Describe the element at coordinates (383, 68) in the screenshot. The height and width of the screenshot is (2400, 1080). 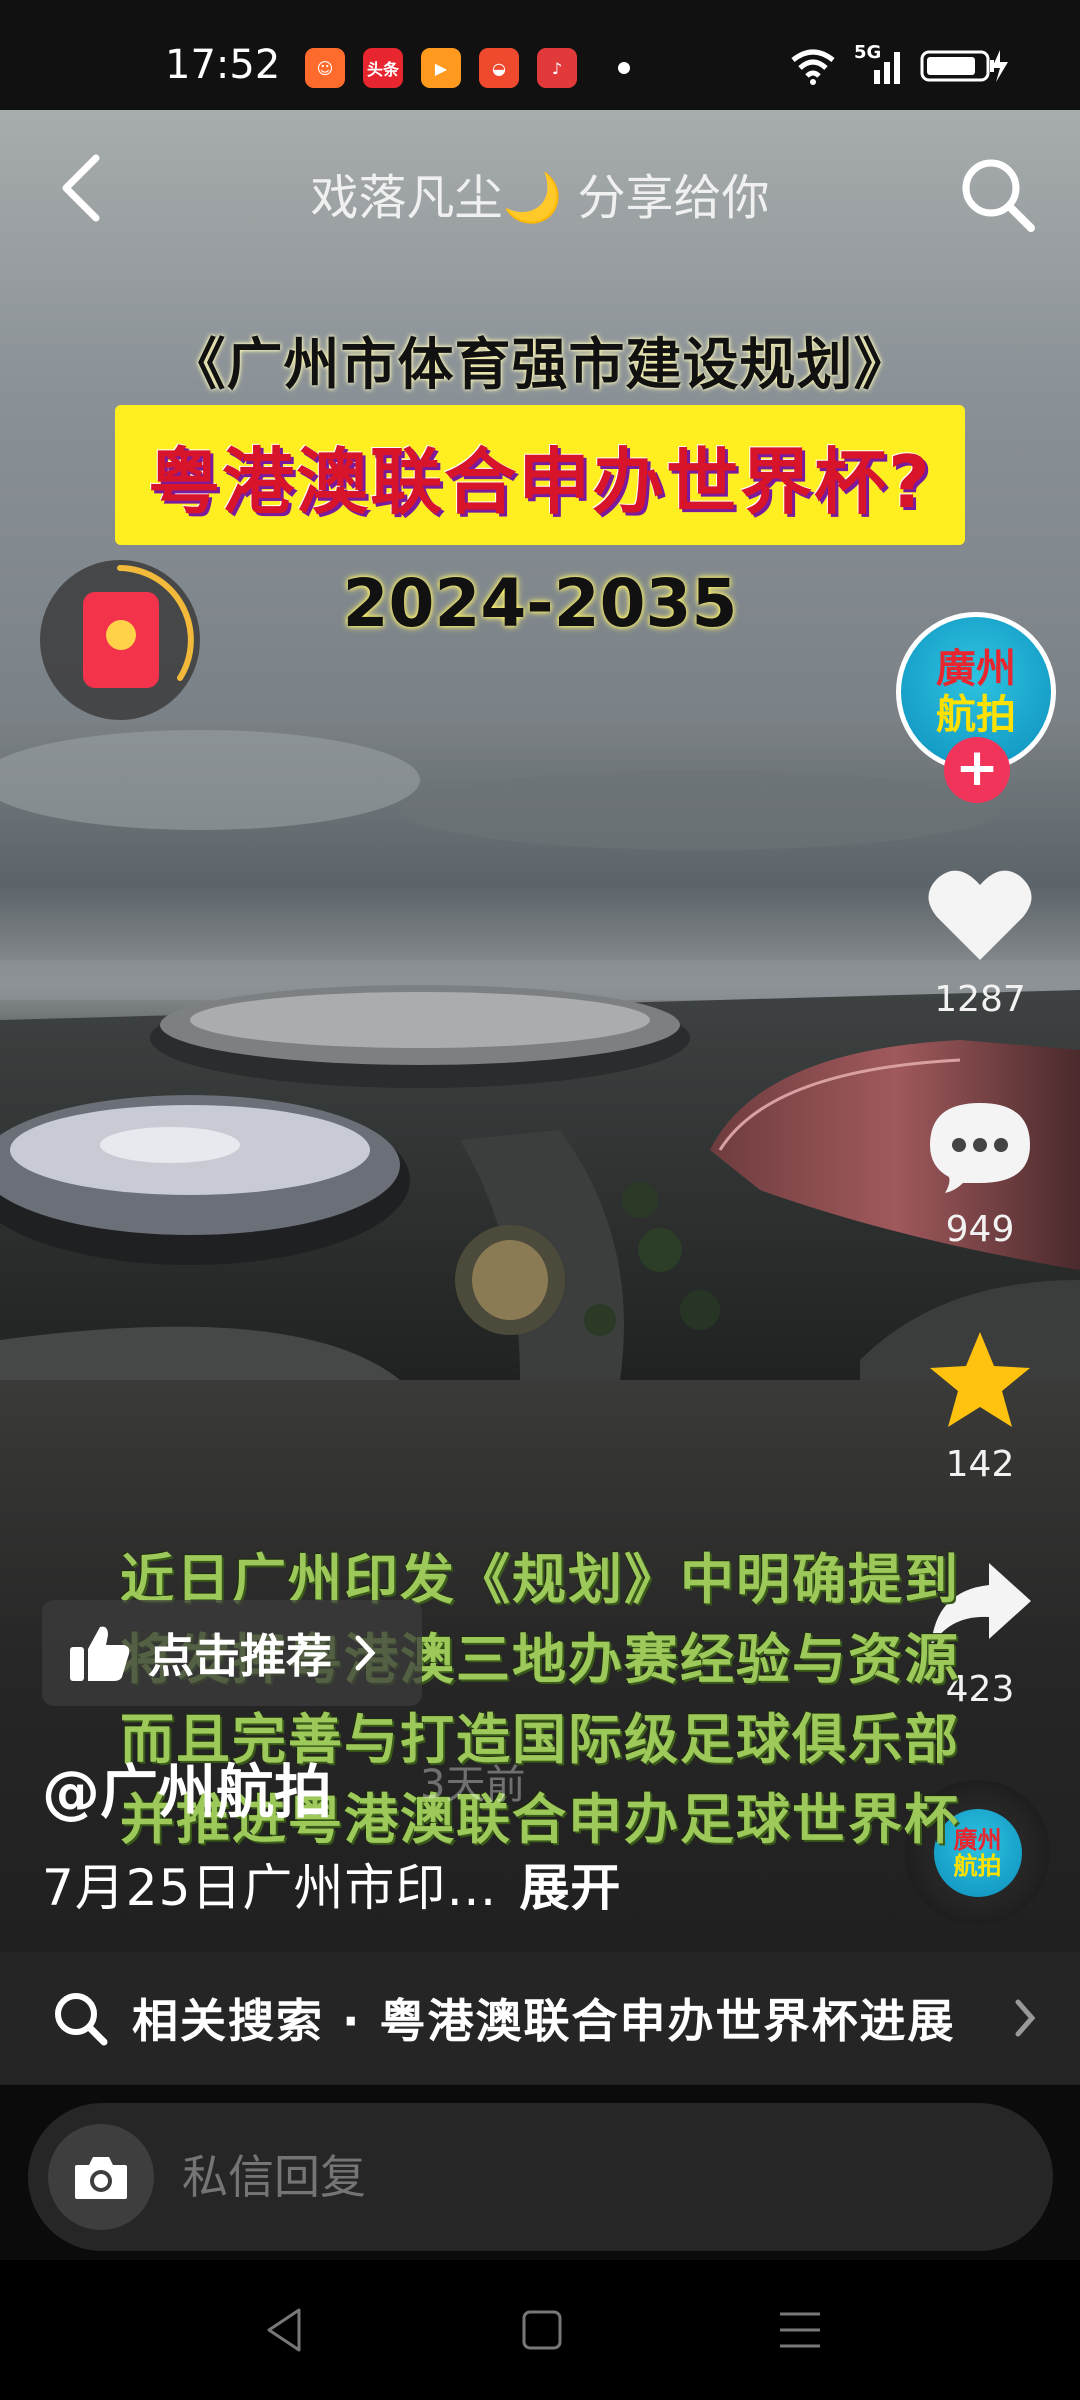
I see `toutiao-app-icon: 头条` at that location.